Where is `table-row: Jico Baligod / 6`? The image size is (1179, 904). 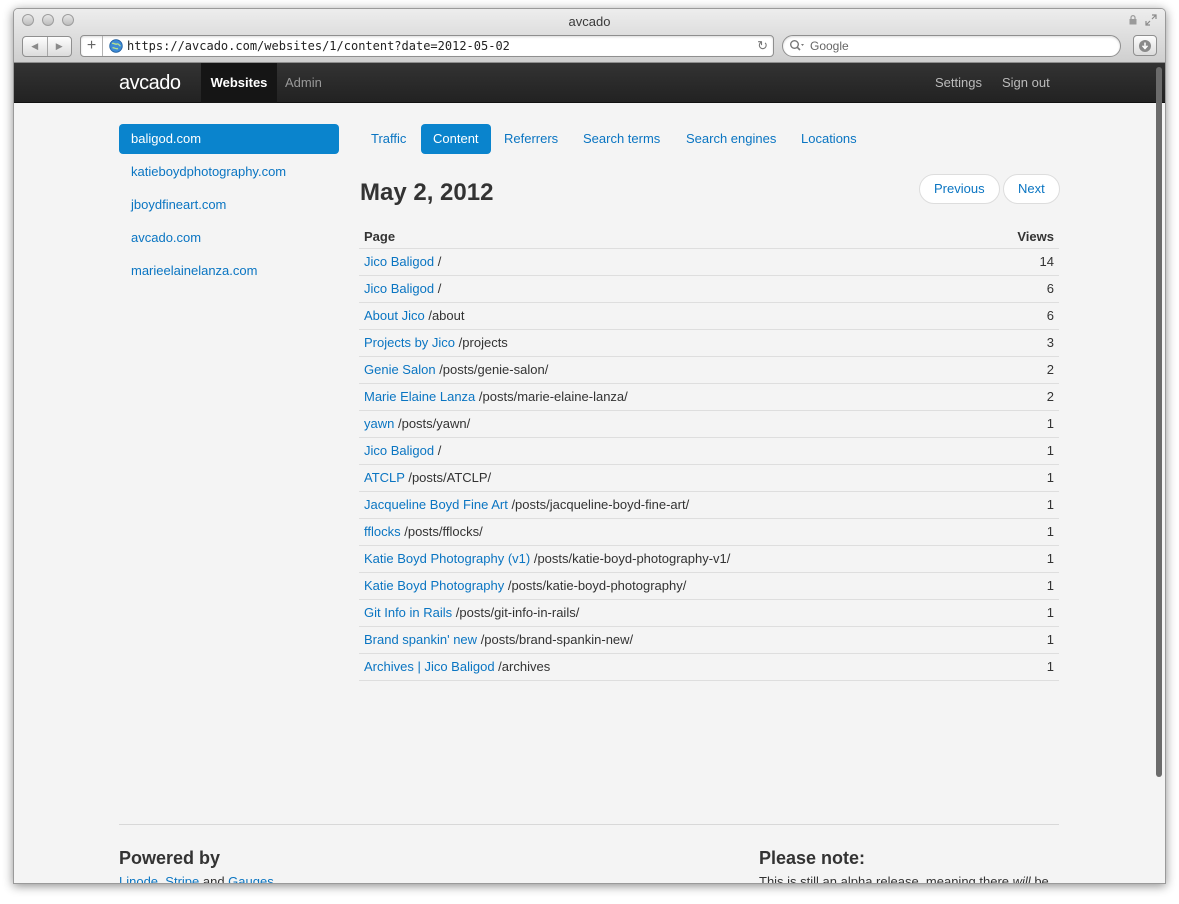 table-row: Jico Baligod / 6 is located at coordinates (709, 289).